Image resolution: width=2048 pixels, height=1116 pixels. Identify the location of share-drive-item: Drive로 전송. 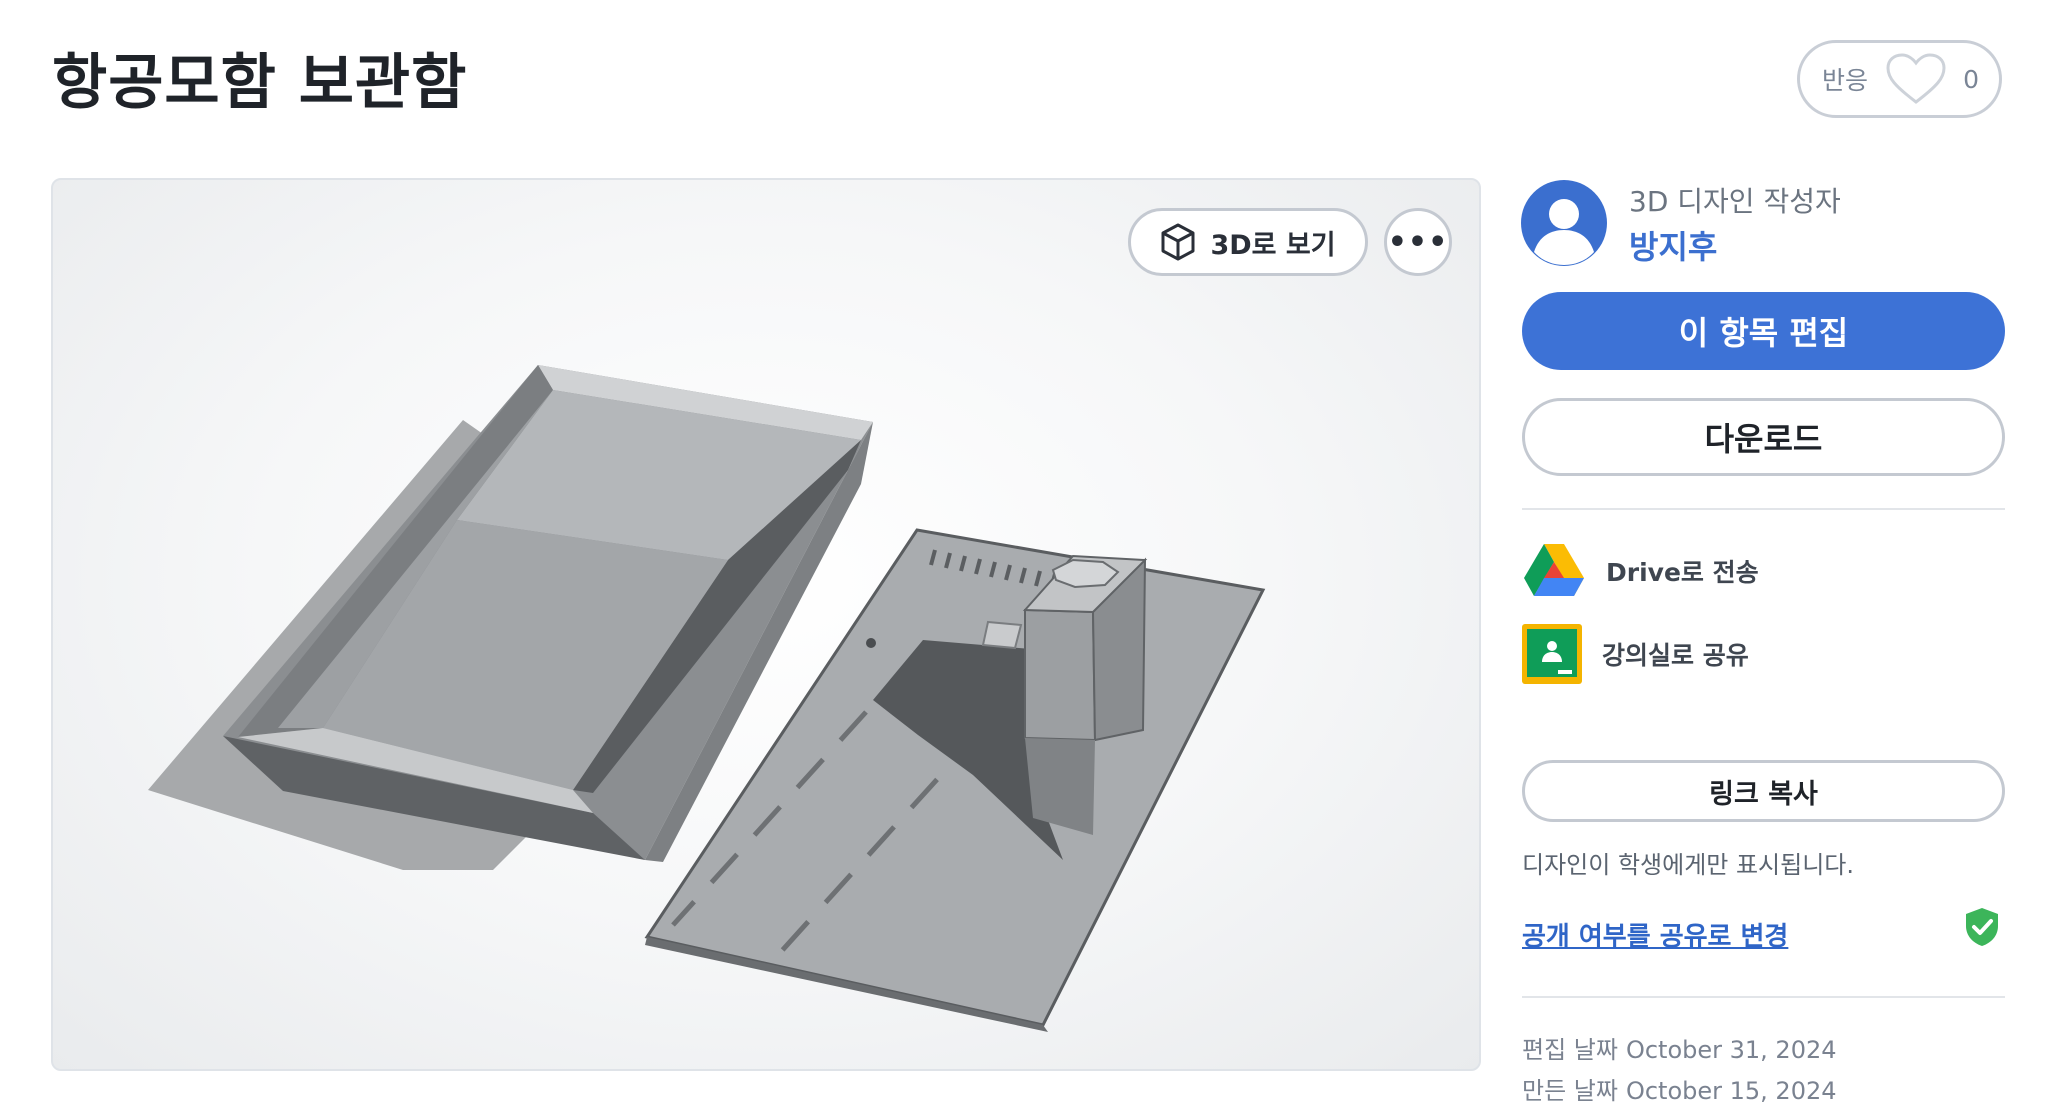
(1640, 571).